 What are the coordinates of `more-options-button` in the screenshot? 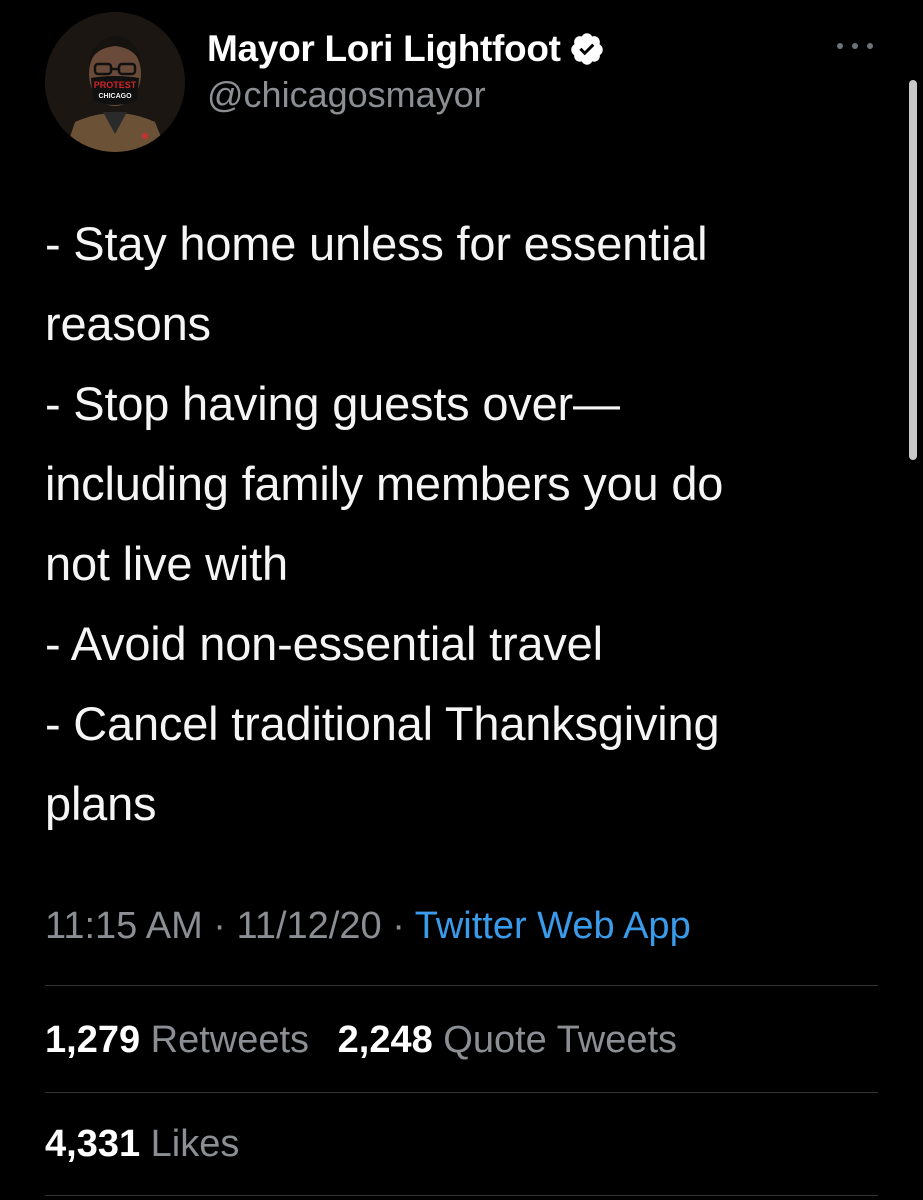 It's located at (855, 46).